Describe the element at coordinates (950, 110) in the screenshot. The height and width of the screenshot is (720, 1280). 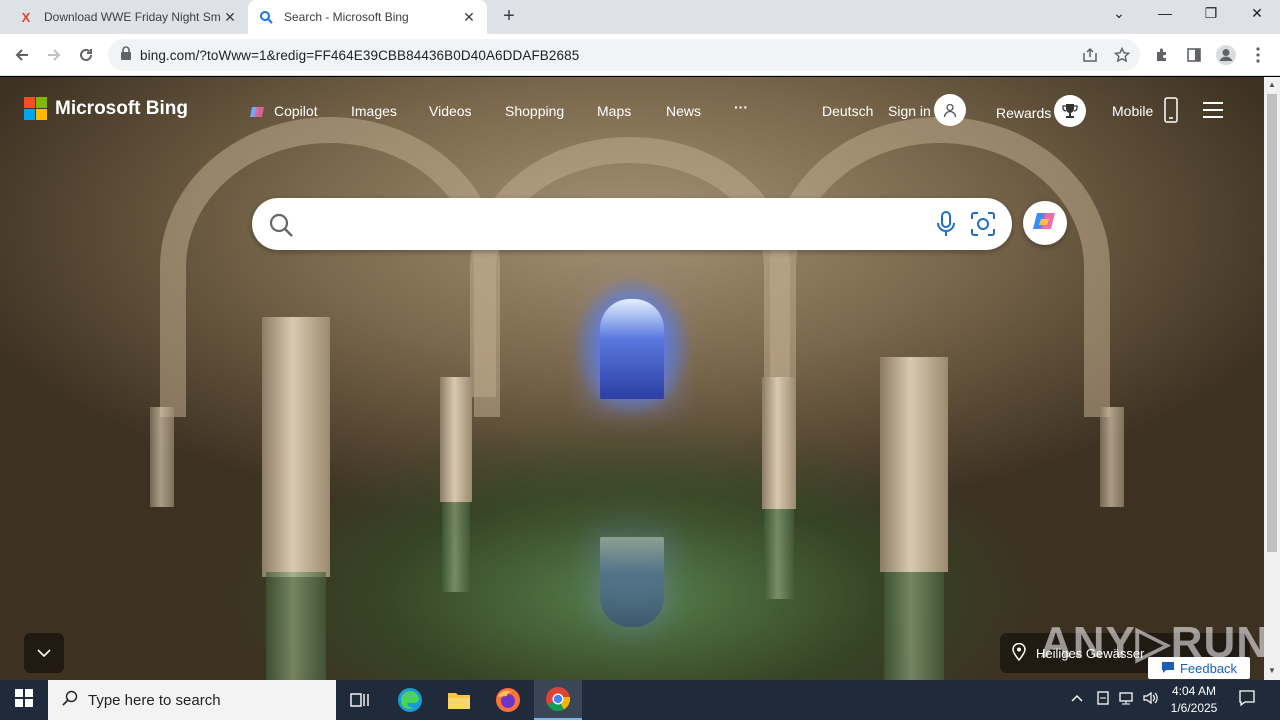
I see `user-avatar-icon` at that location.